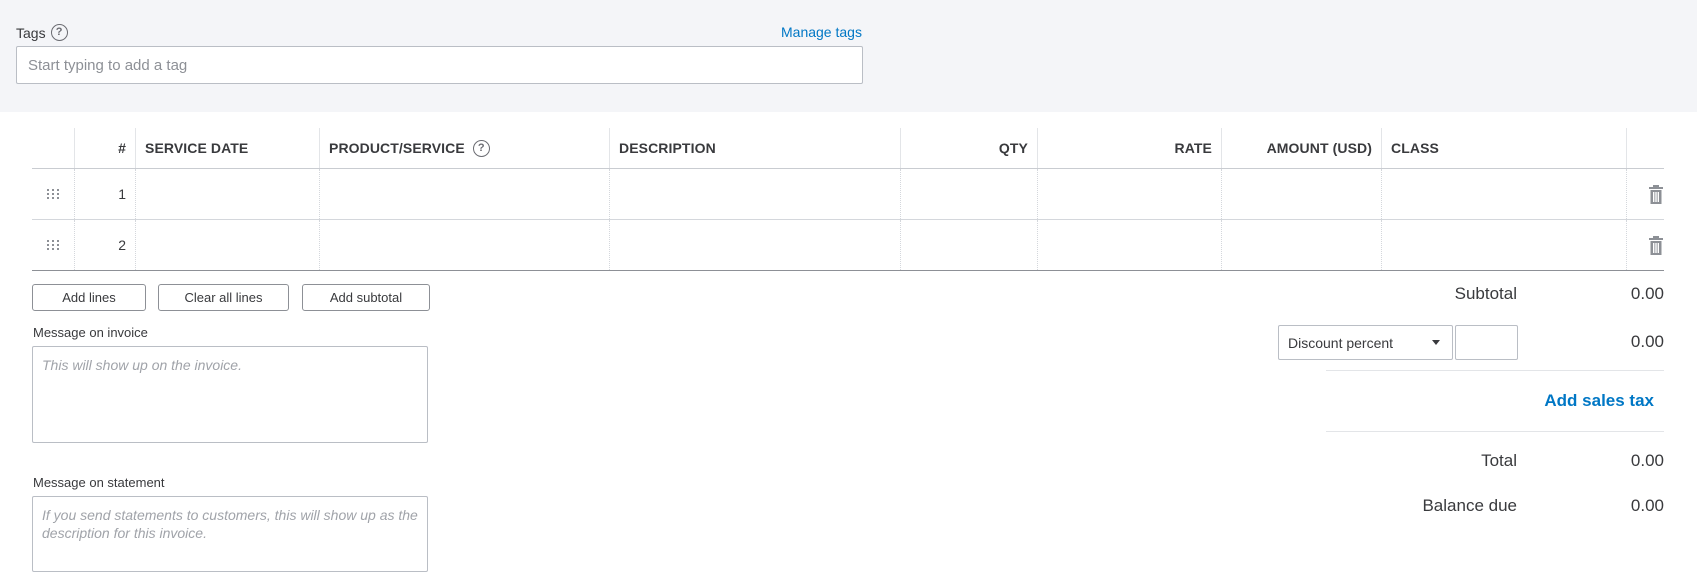 This screenshot has width=1697, height=588. I want to click on manage-tags-link: Manage tags, so click(821, 32).